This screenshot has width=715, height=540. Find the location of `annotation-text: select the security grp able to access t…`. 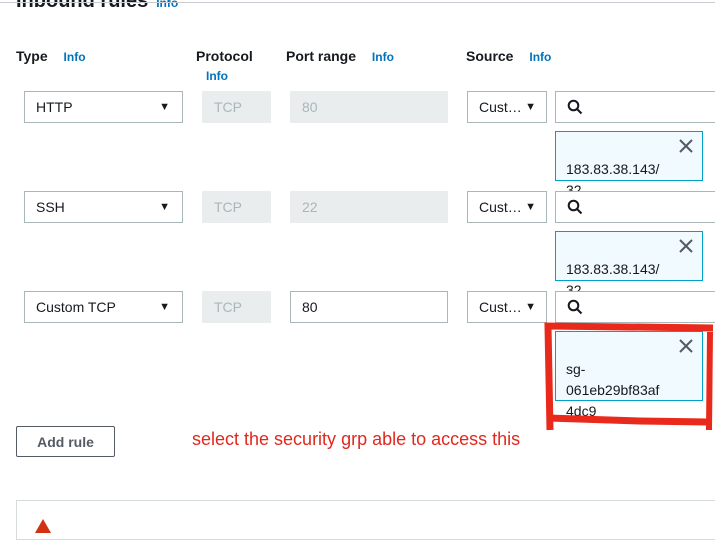

annotation-text: select the security grp able to access t… is located at coordinates (356, 439).